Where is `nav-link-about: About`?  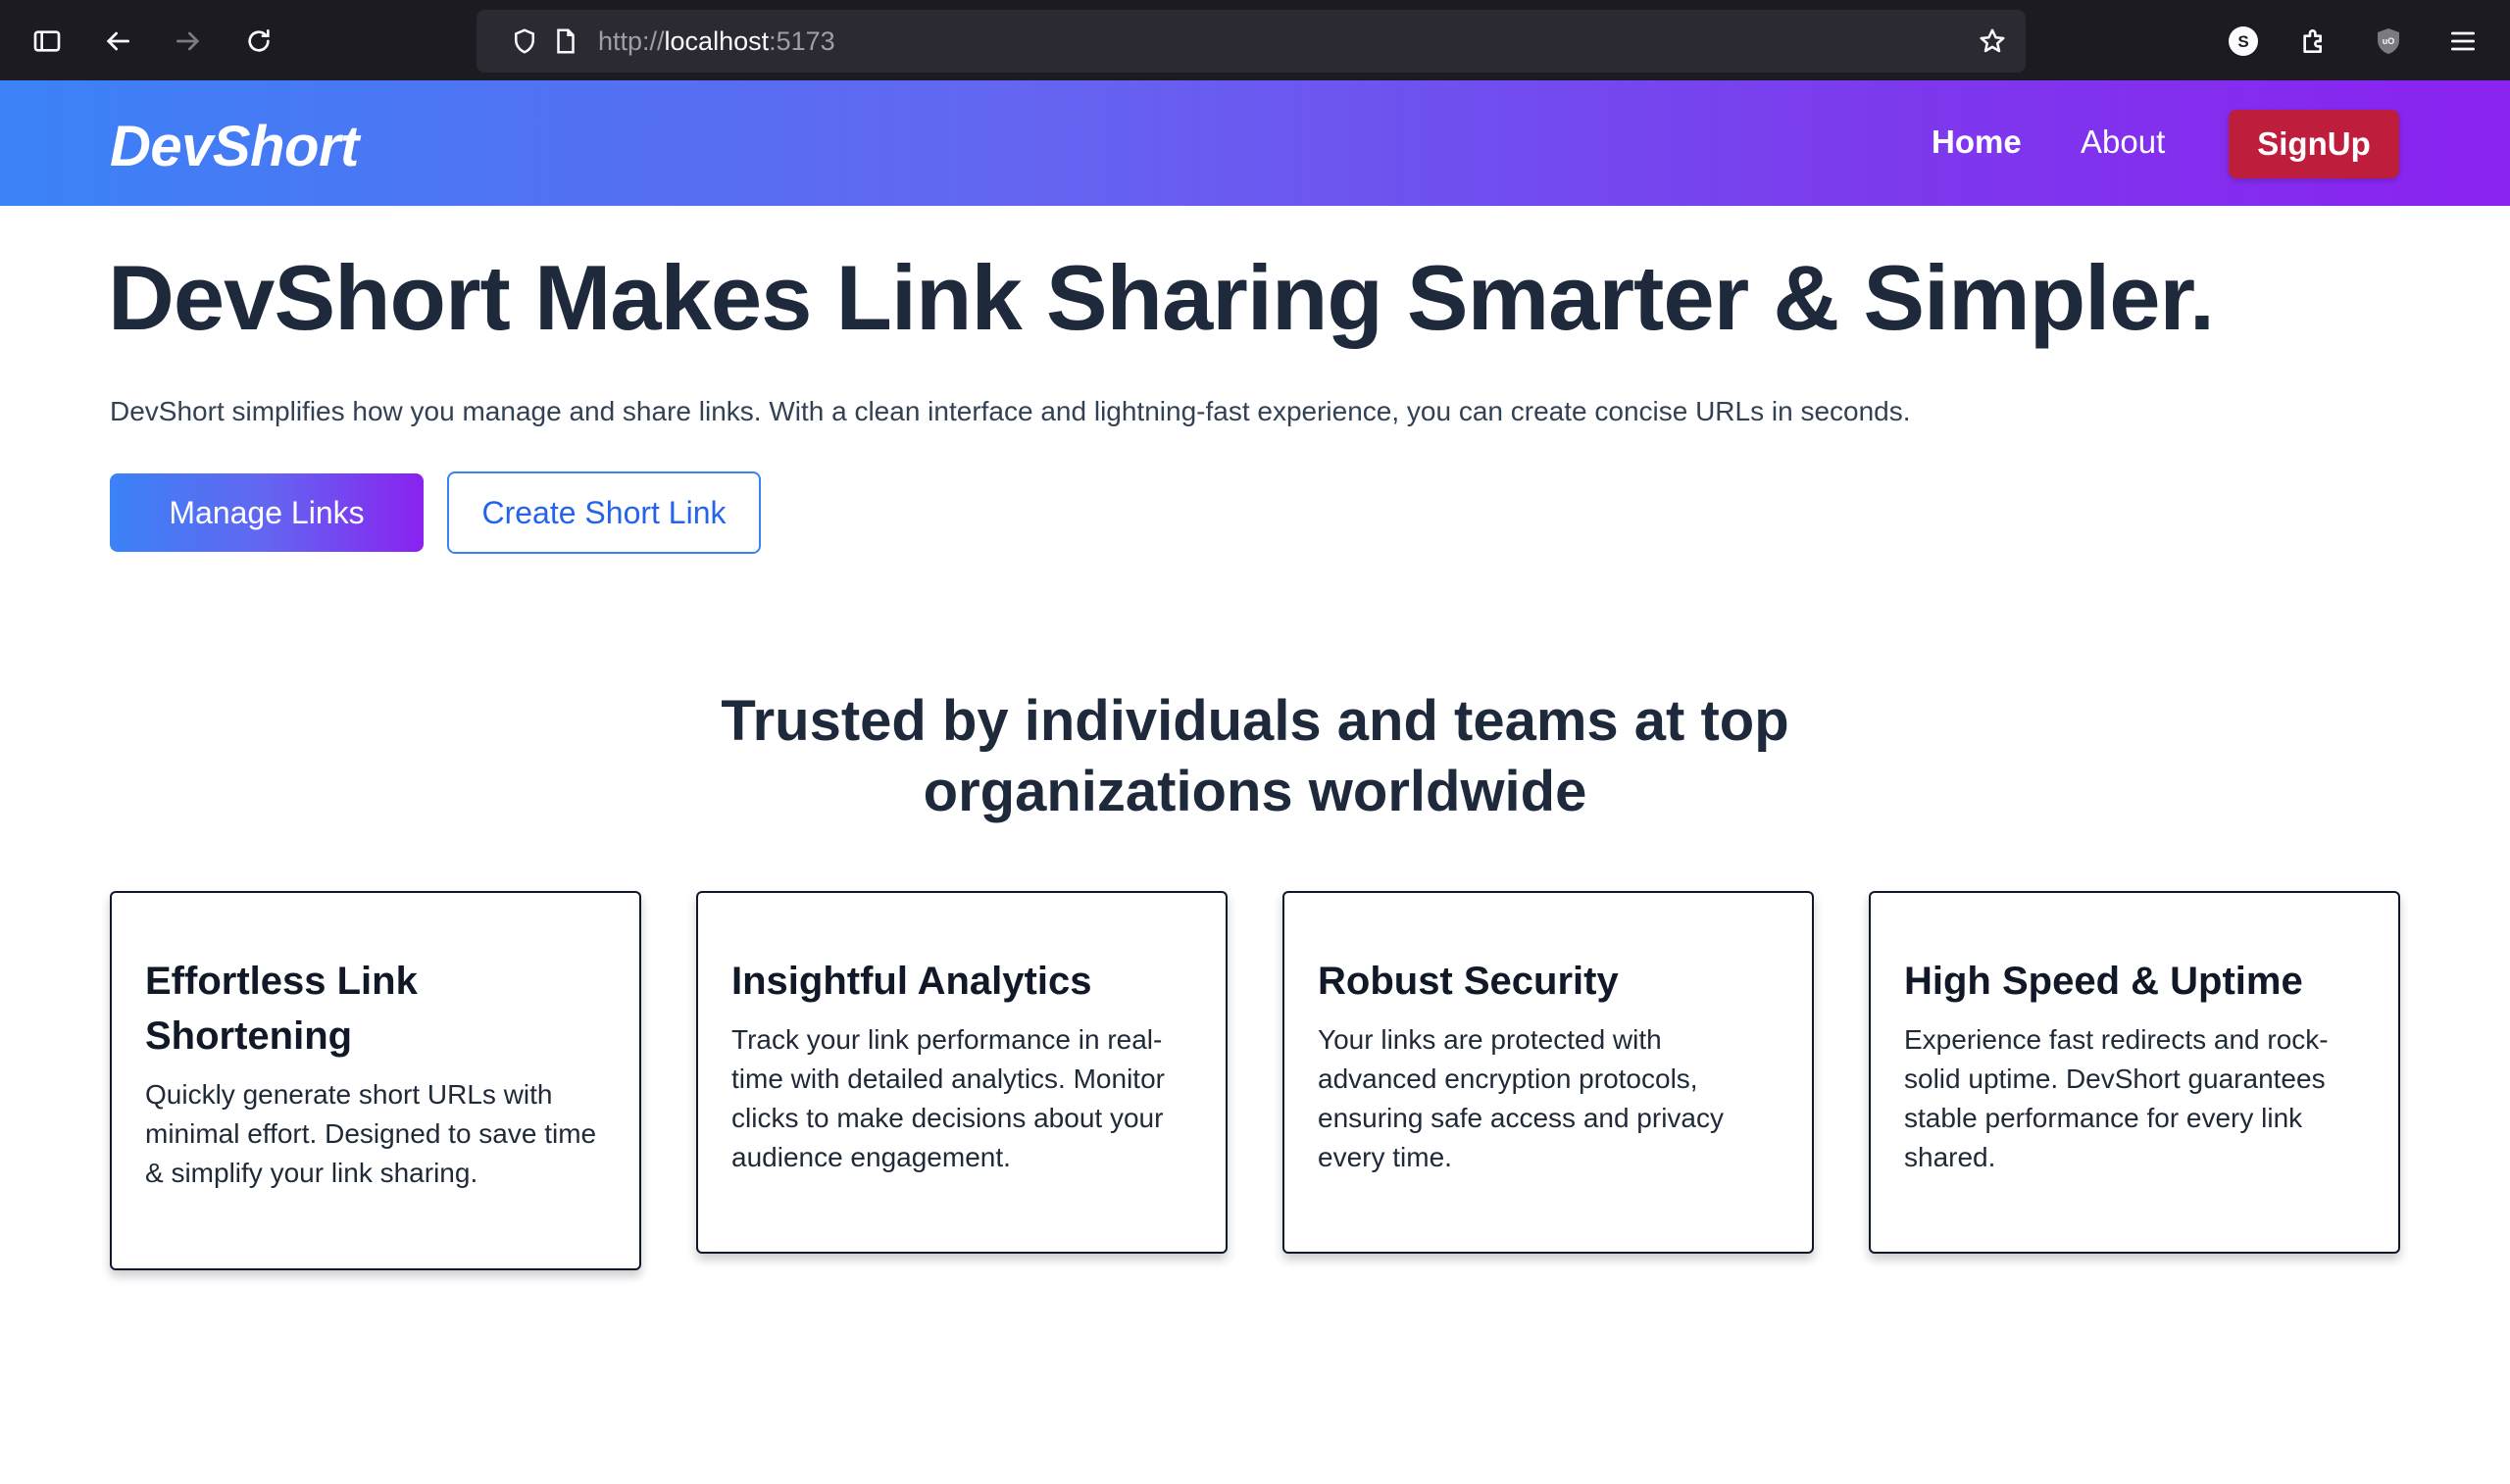 nav-link-about: About is located at coordinates (2123, 142).